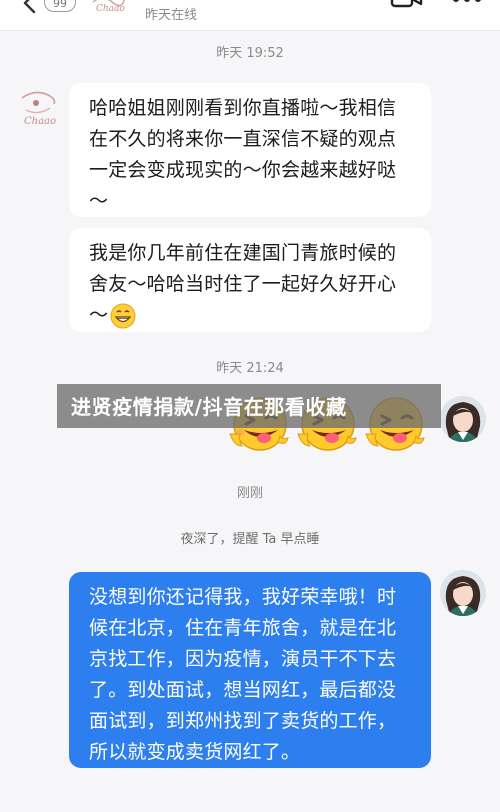 This screenshot has width=500, height=812. I want to click on message-line: 哈哈姐姐刚刚看到你直播啦～我相信, so click(243, 108).